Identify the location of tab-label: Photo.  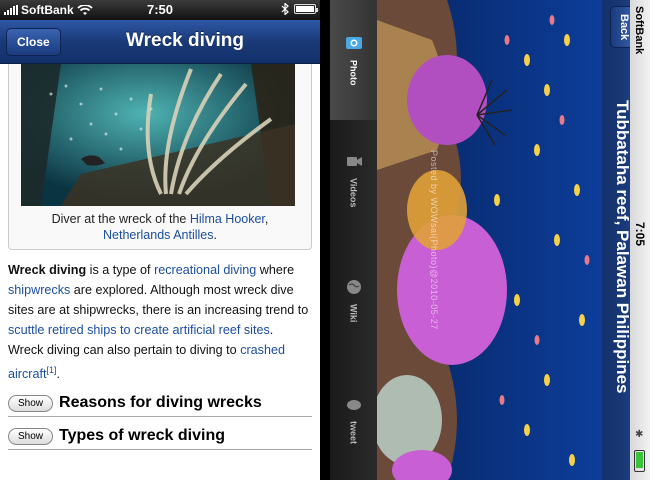
(353, 73).